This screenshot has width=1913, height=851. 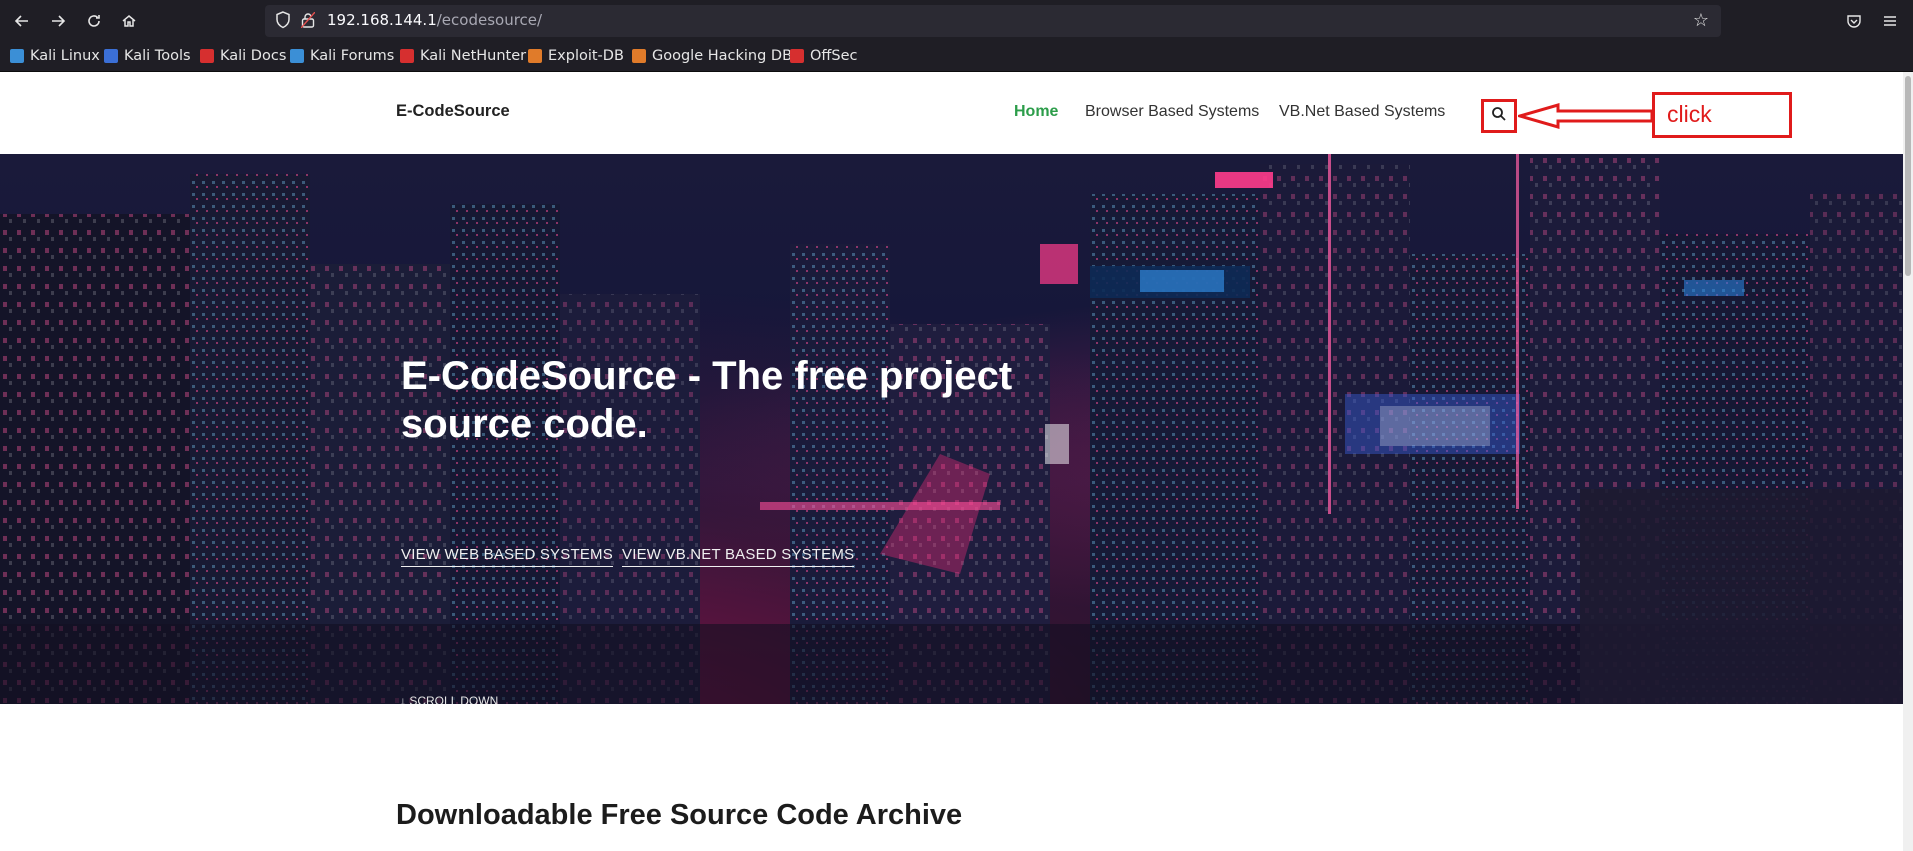 What do you see at coordinates (382, 20) in the screenshot?
I see `url-host: 192.168.144.1` at bounding box center [382, 20].